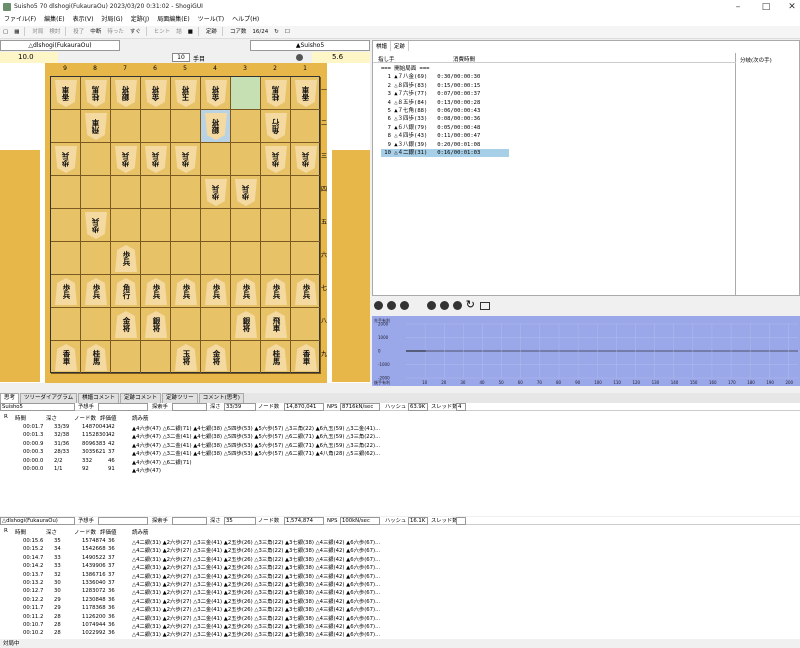 This screenshot has width=800, height=648. What do you see at coordinates (16, 32) in the screenshot?
I see `save-icon: ▦` at bounding box center [16, 32].